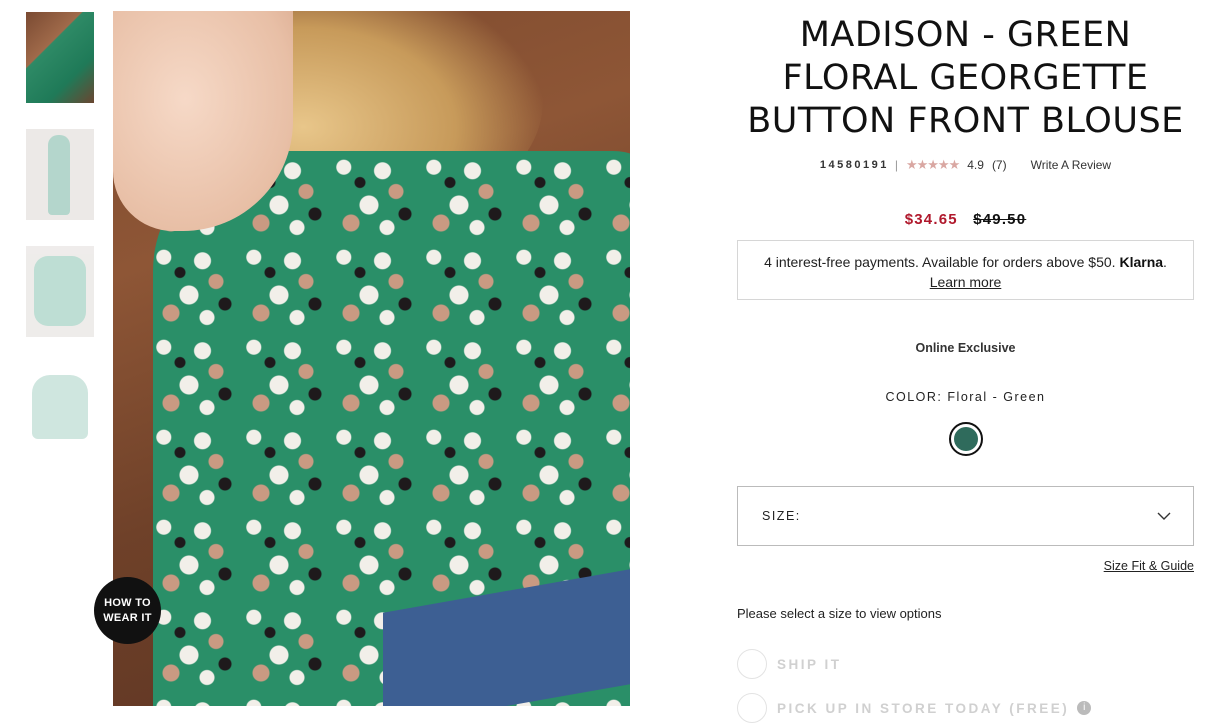  I want to click on swatch-fill, so click(965, 439).